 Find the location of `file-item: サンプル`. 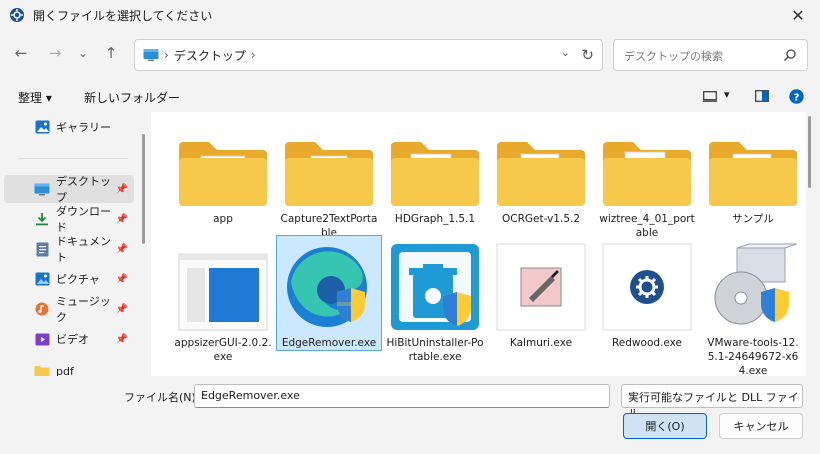

file-item: サンプル is located at coordinates (753, 169).